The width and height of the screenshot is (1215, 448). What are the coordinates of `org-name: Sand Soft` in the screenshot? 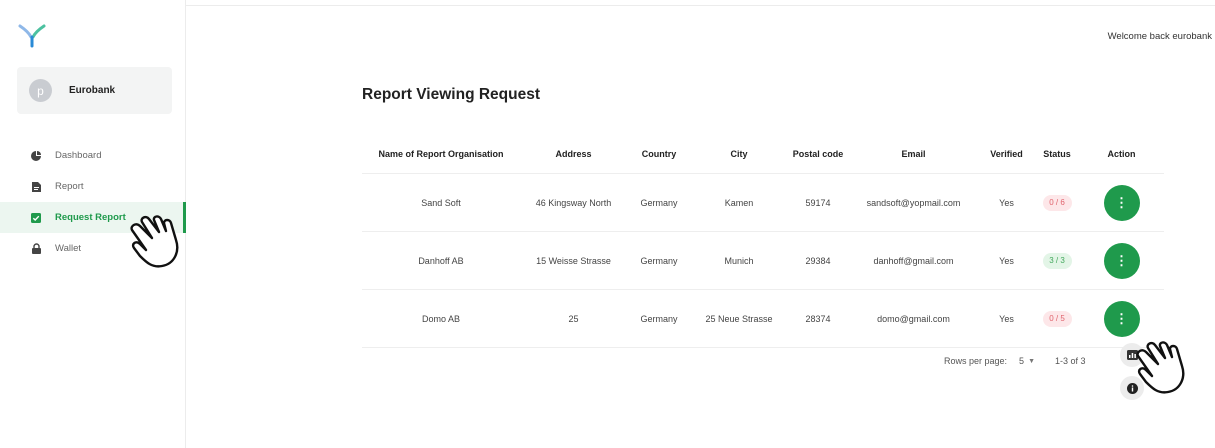 It's located at (441, 202).